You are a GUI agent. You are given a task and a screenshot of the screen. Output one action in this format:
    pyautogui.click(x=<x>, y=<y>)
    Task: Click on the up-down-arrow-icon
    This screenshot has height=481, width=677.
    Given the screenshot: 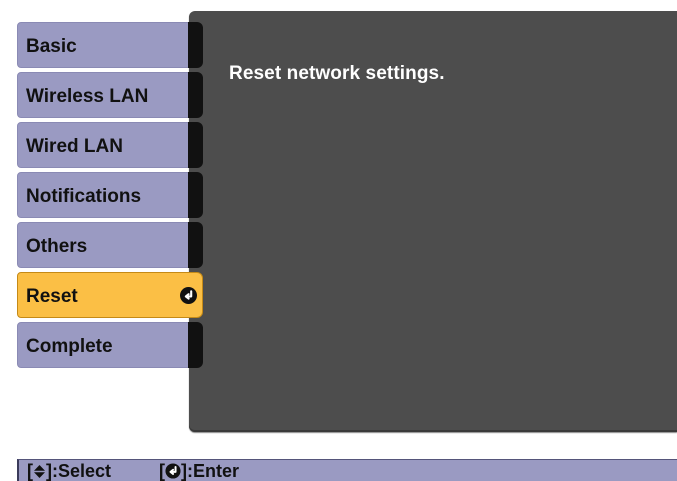 What is the action you would take?
    pyautogui.click(x=39, y=472)
    